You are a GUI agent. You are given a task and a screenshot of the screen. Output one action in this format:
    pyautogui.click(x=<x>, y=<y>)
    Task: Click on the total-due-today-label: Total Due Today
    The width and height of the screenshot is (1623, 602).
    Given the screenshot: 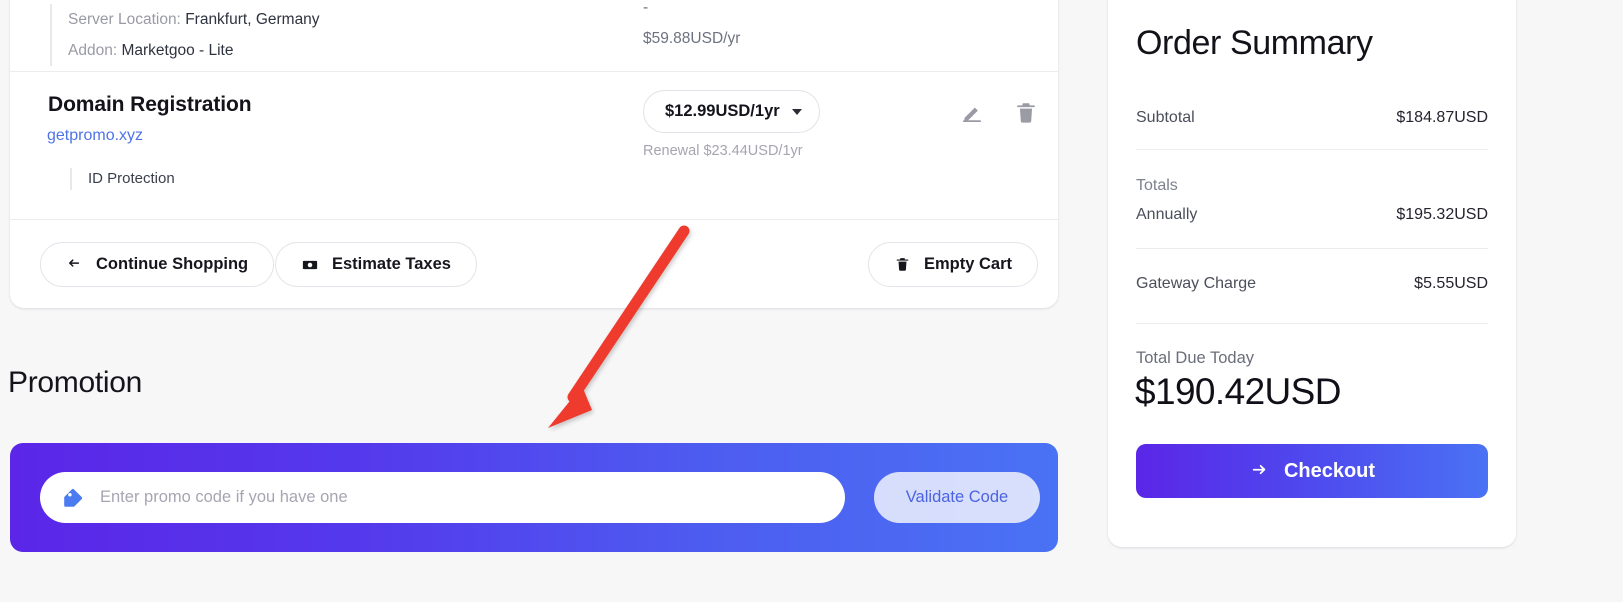 What is the action you would take?
    pyautogui.click(x=1195, y=358)
    